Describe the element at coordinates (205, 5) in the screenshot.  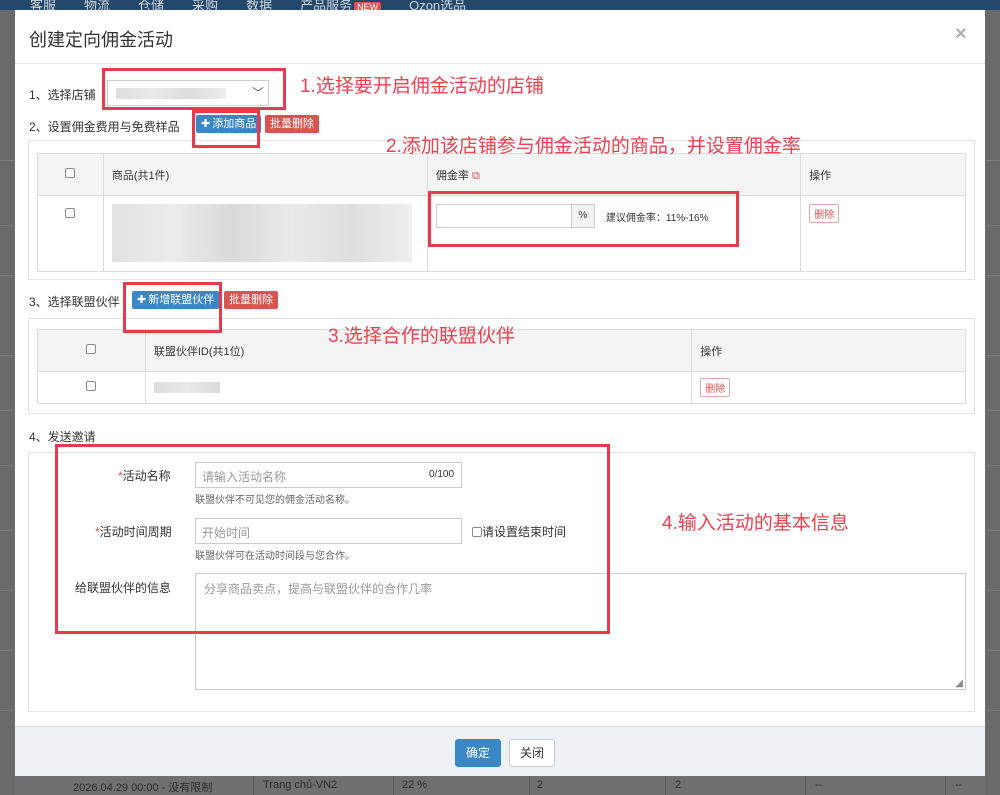
I see `nav-item-purchase: 采购` at that location.